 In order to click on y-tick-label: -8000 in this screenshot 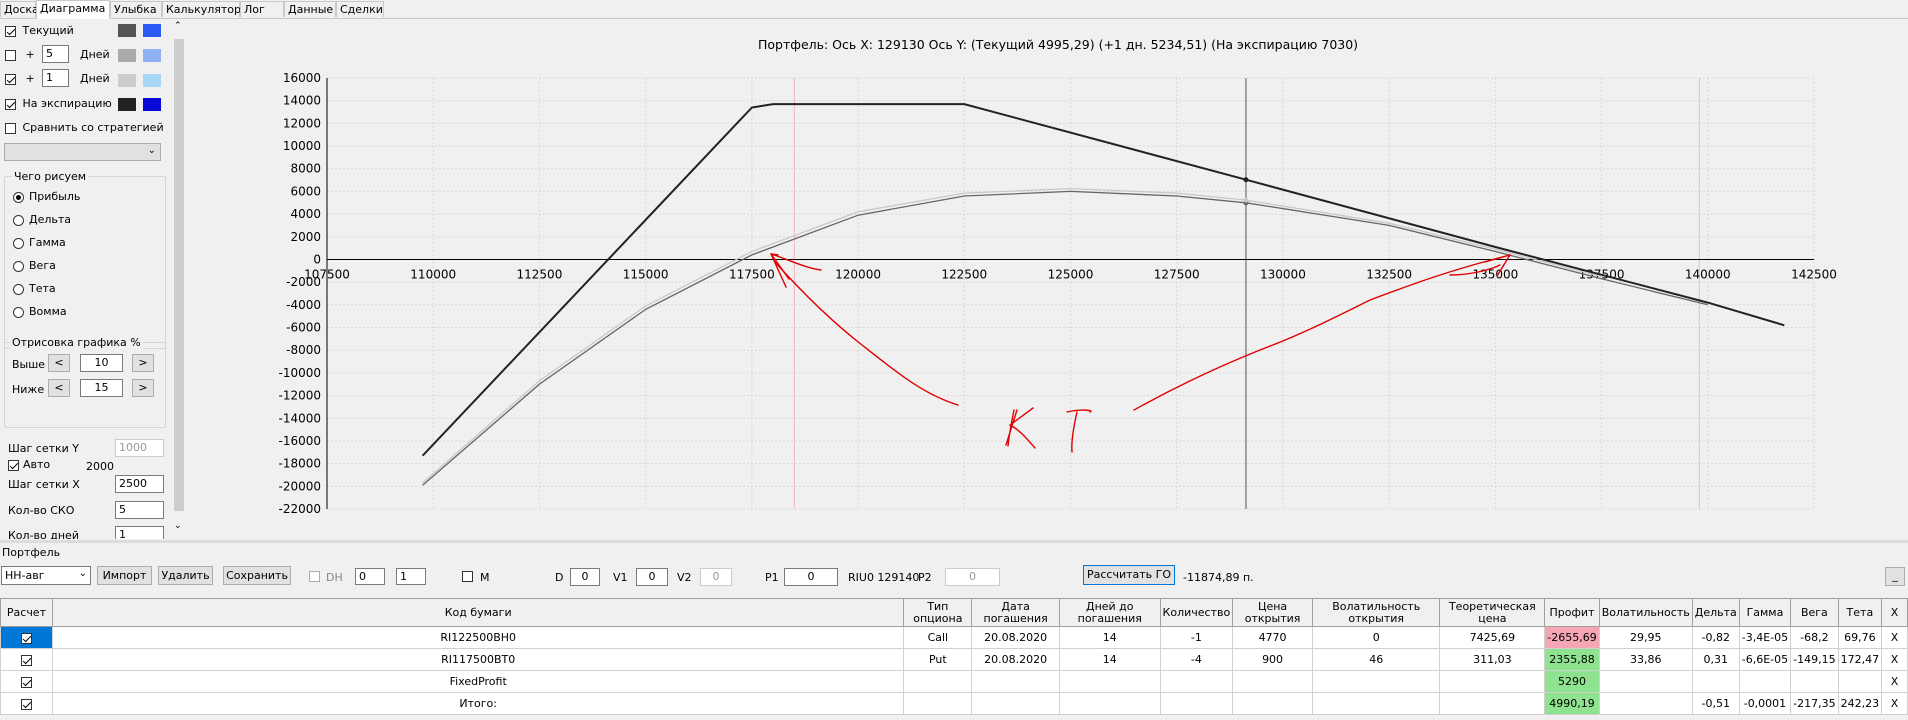, I will do `click(303, 350)`.